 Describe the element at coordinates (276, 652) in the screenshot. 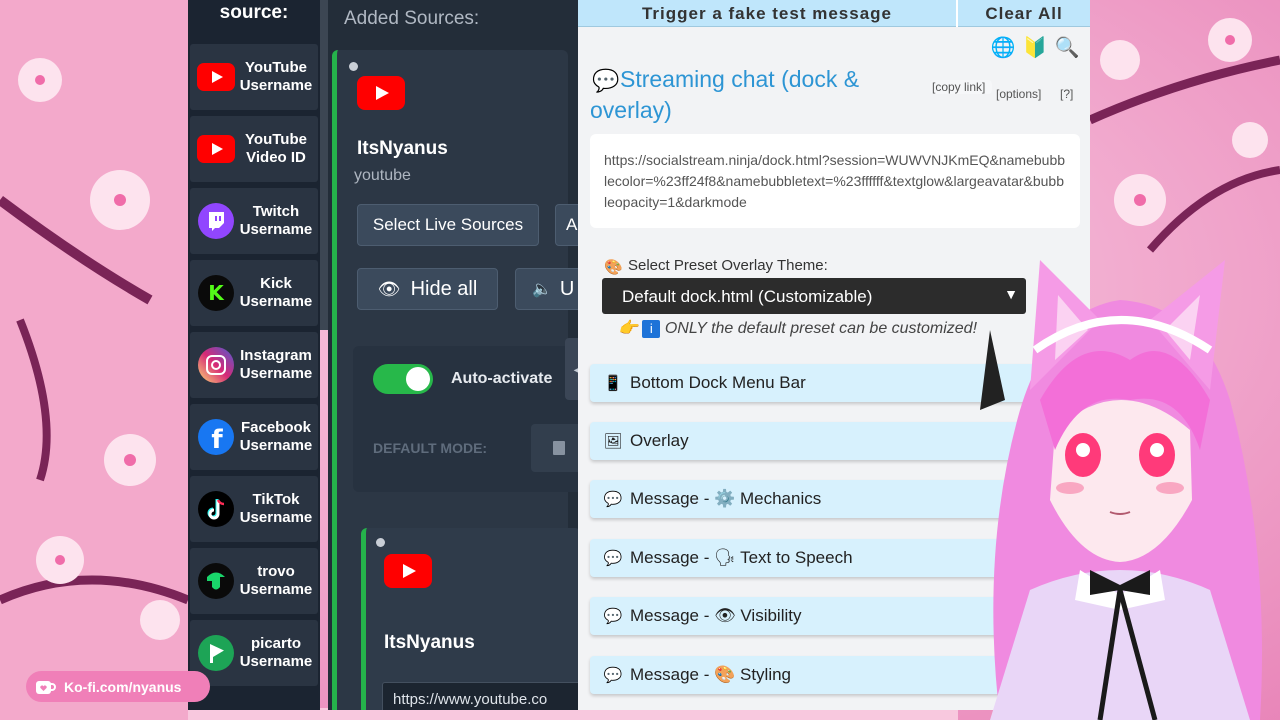

I see `source-label: picarto Username` at that location.